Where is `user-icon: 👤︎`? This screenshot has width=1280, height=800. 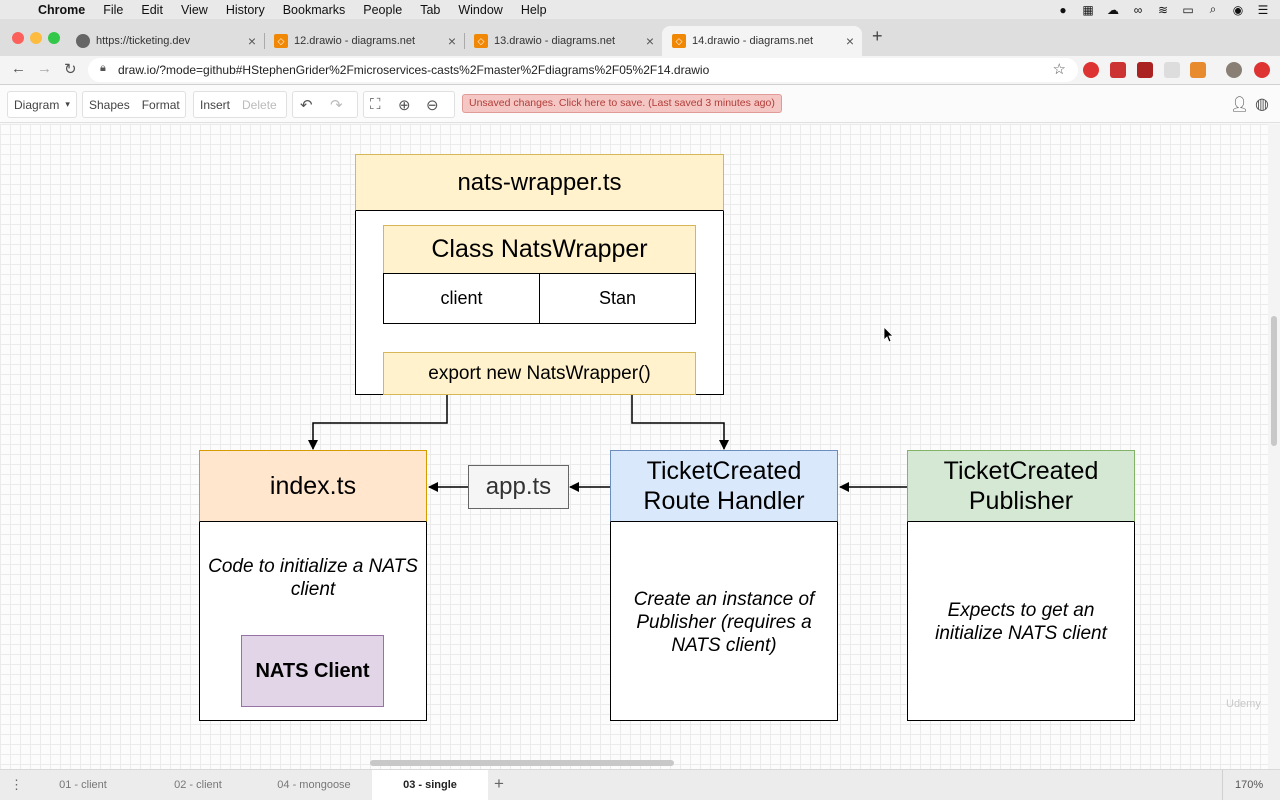 user-icon: 👤︎ is located at coordinates (1239, 104).